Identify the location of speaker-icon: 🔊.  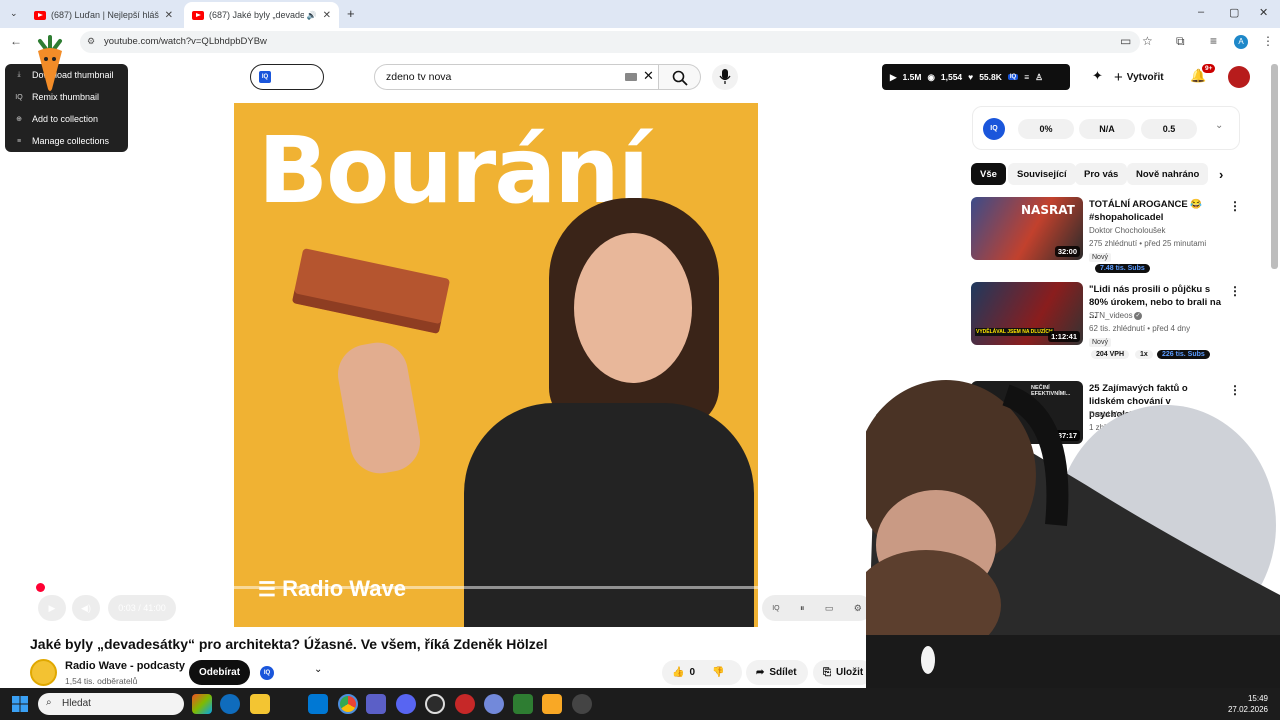
(312, 15).